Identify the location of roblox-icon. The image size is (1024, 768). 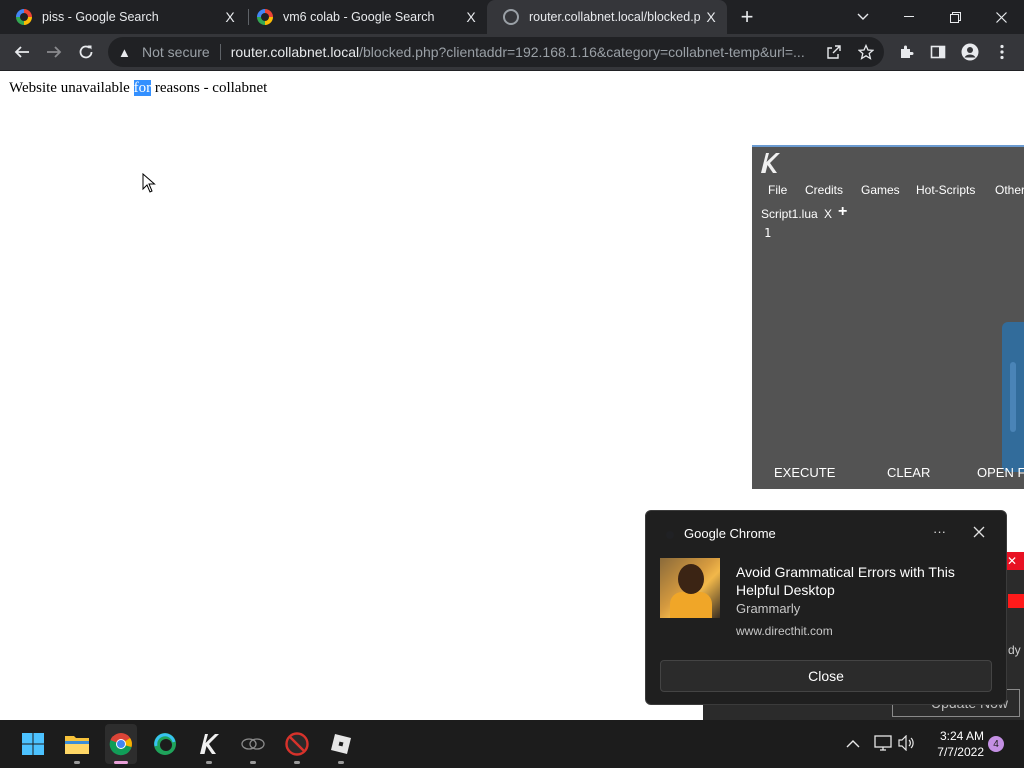
(341, 744).